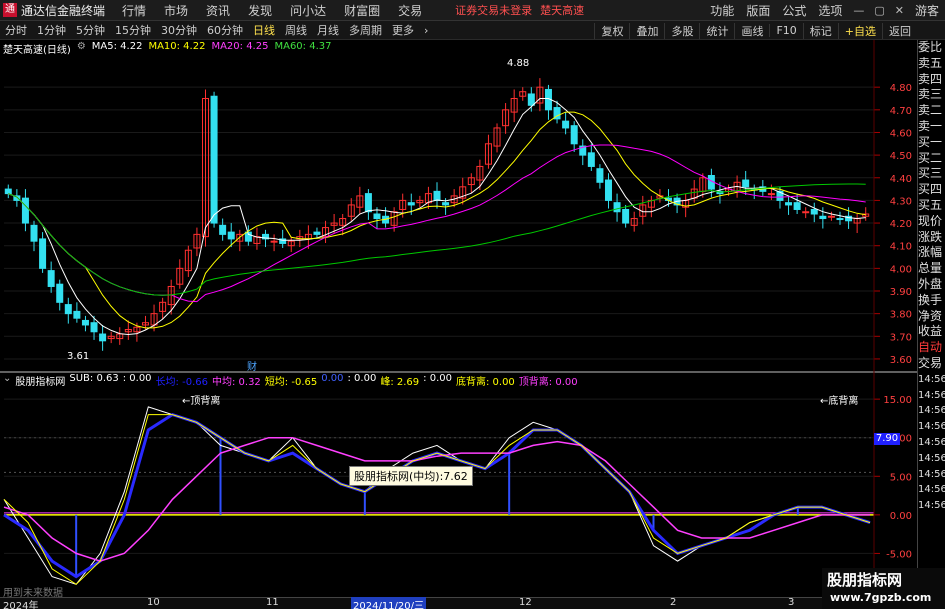 This screenshot has width=945, height=609. I want to click on minimize-icon: —, so click(858, 10).